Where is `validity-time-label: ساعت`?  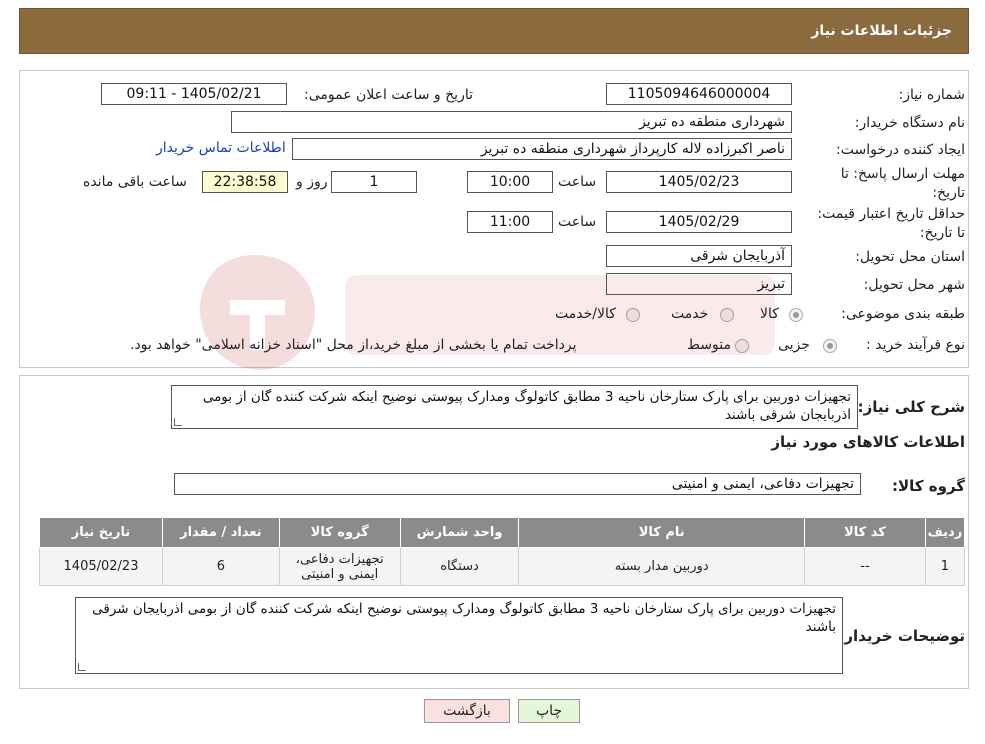
validity-time-label: ساعت is located at coordinates (577, 222).